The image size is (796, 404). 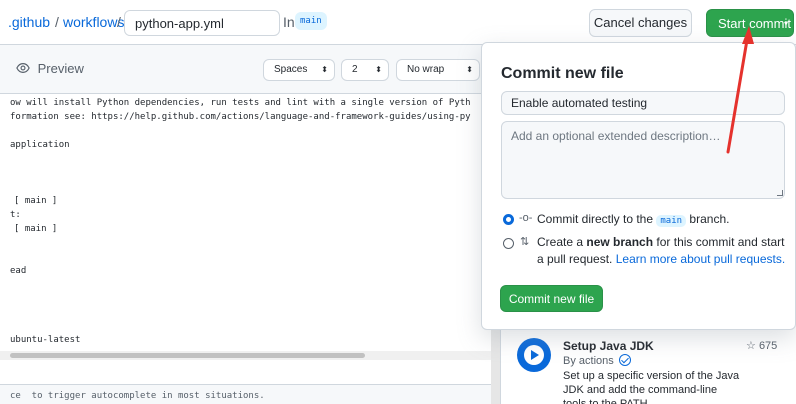 What do you see at coordinates (551, 298) in the screenshot?
I see `commit-new-file-button: Commit new file` at bounding box center [551, 298].